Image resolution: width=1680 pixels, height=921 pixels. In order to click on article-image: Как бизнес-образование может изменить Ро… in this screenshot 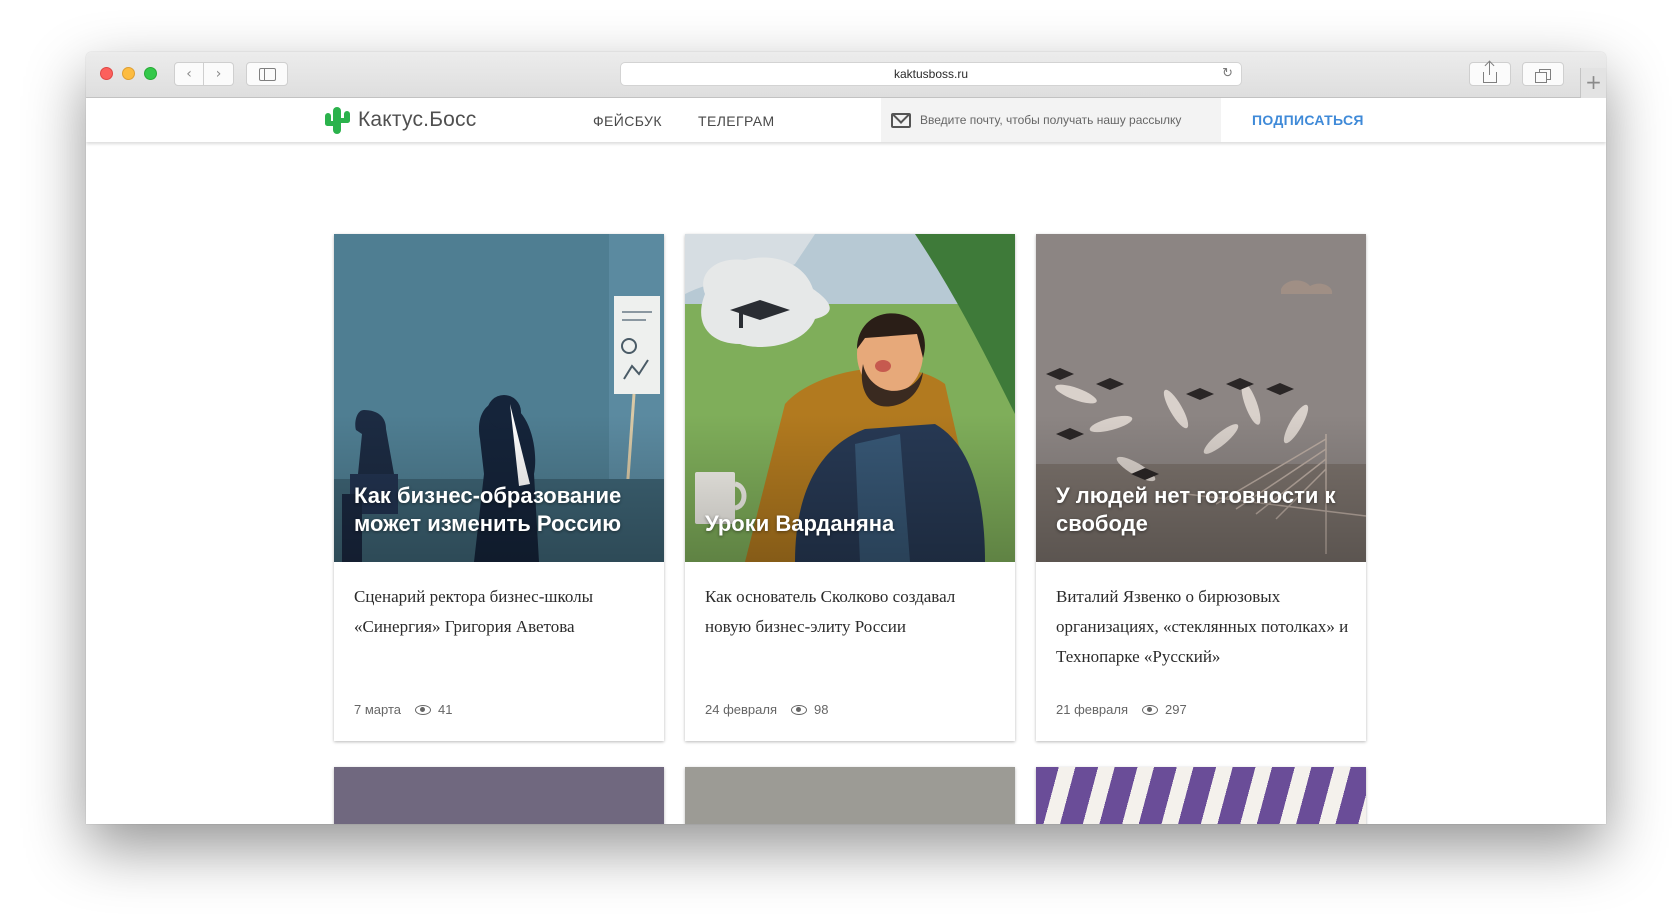, I will do `click(499, 398)`.